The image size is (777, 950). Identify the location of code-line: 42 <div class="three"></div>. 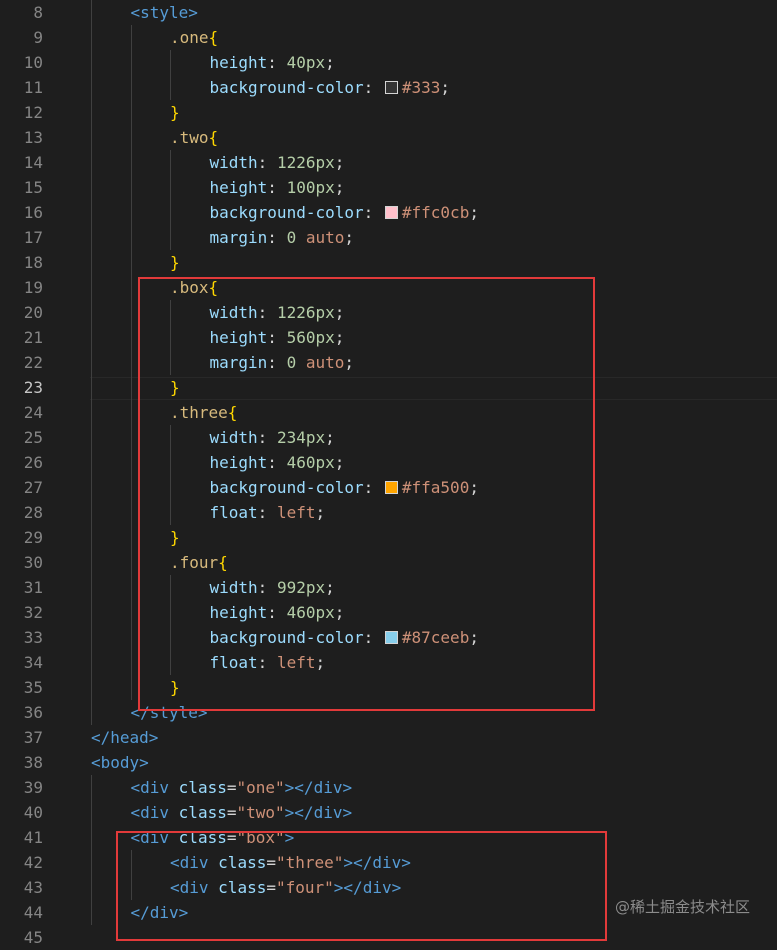
(388, 862).